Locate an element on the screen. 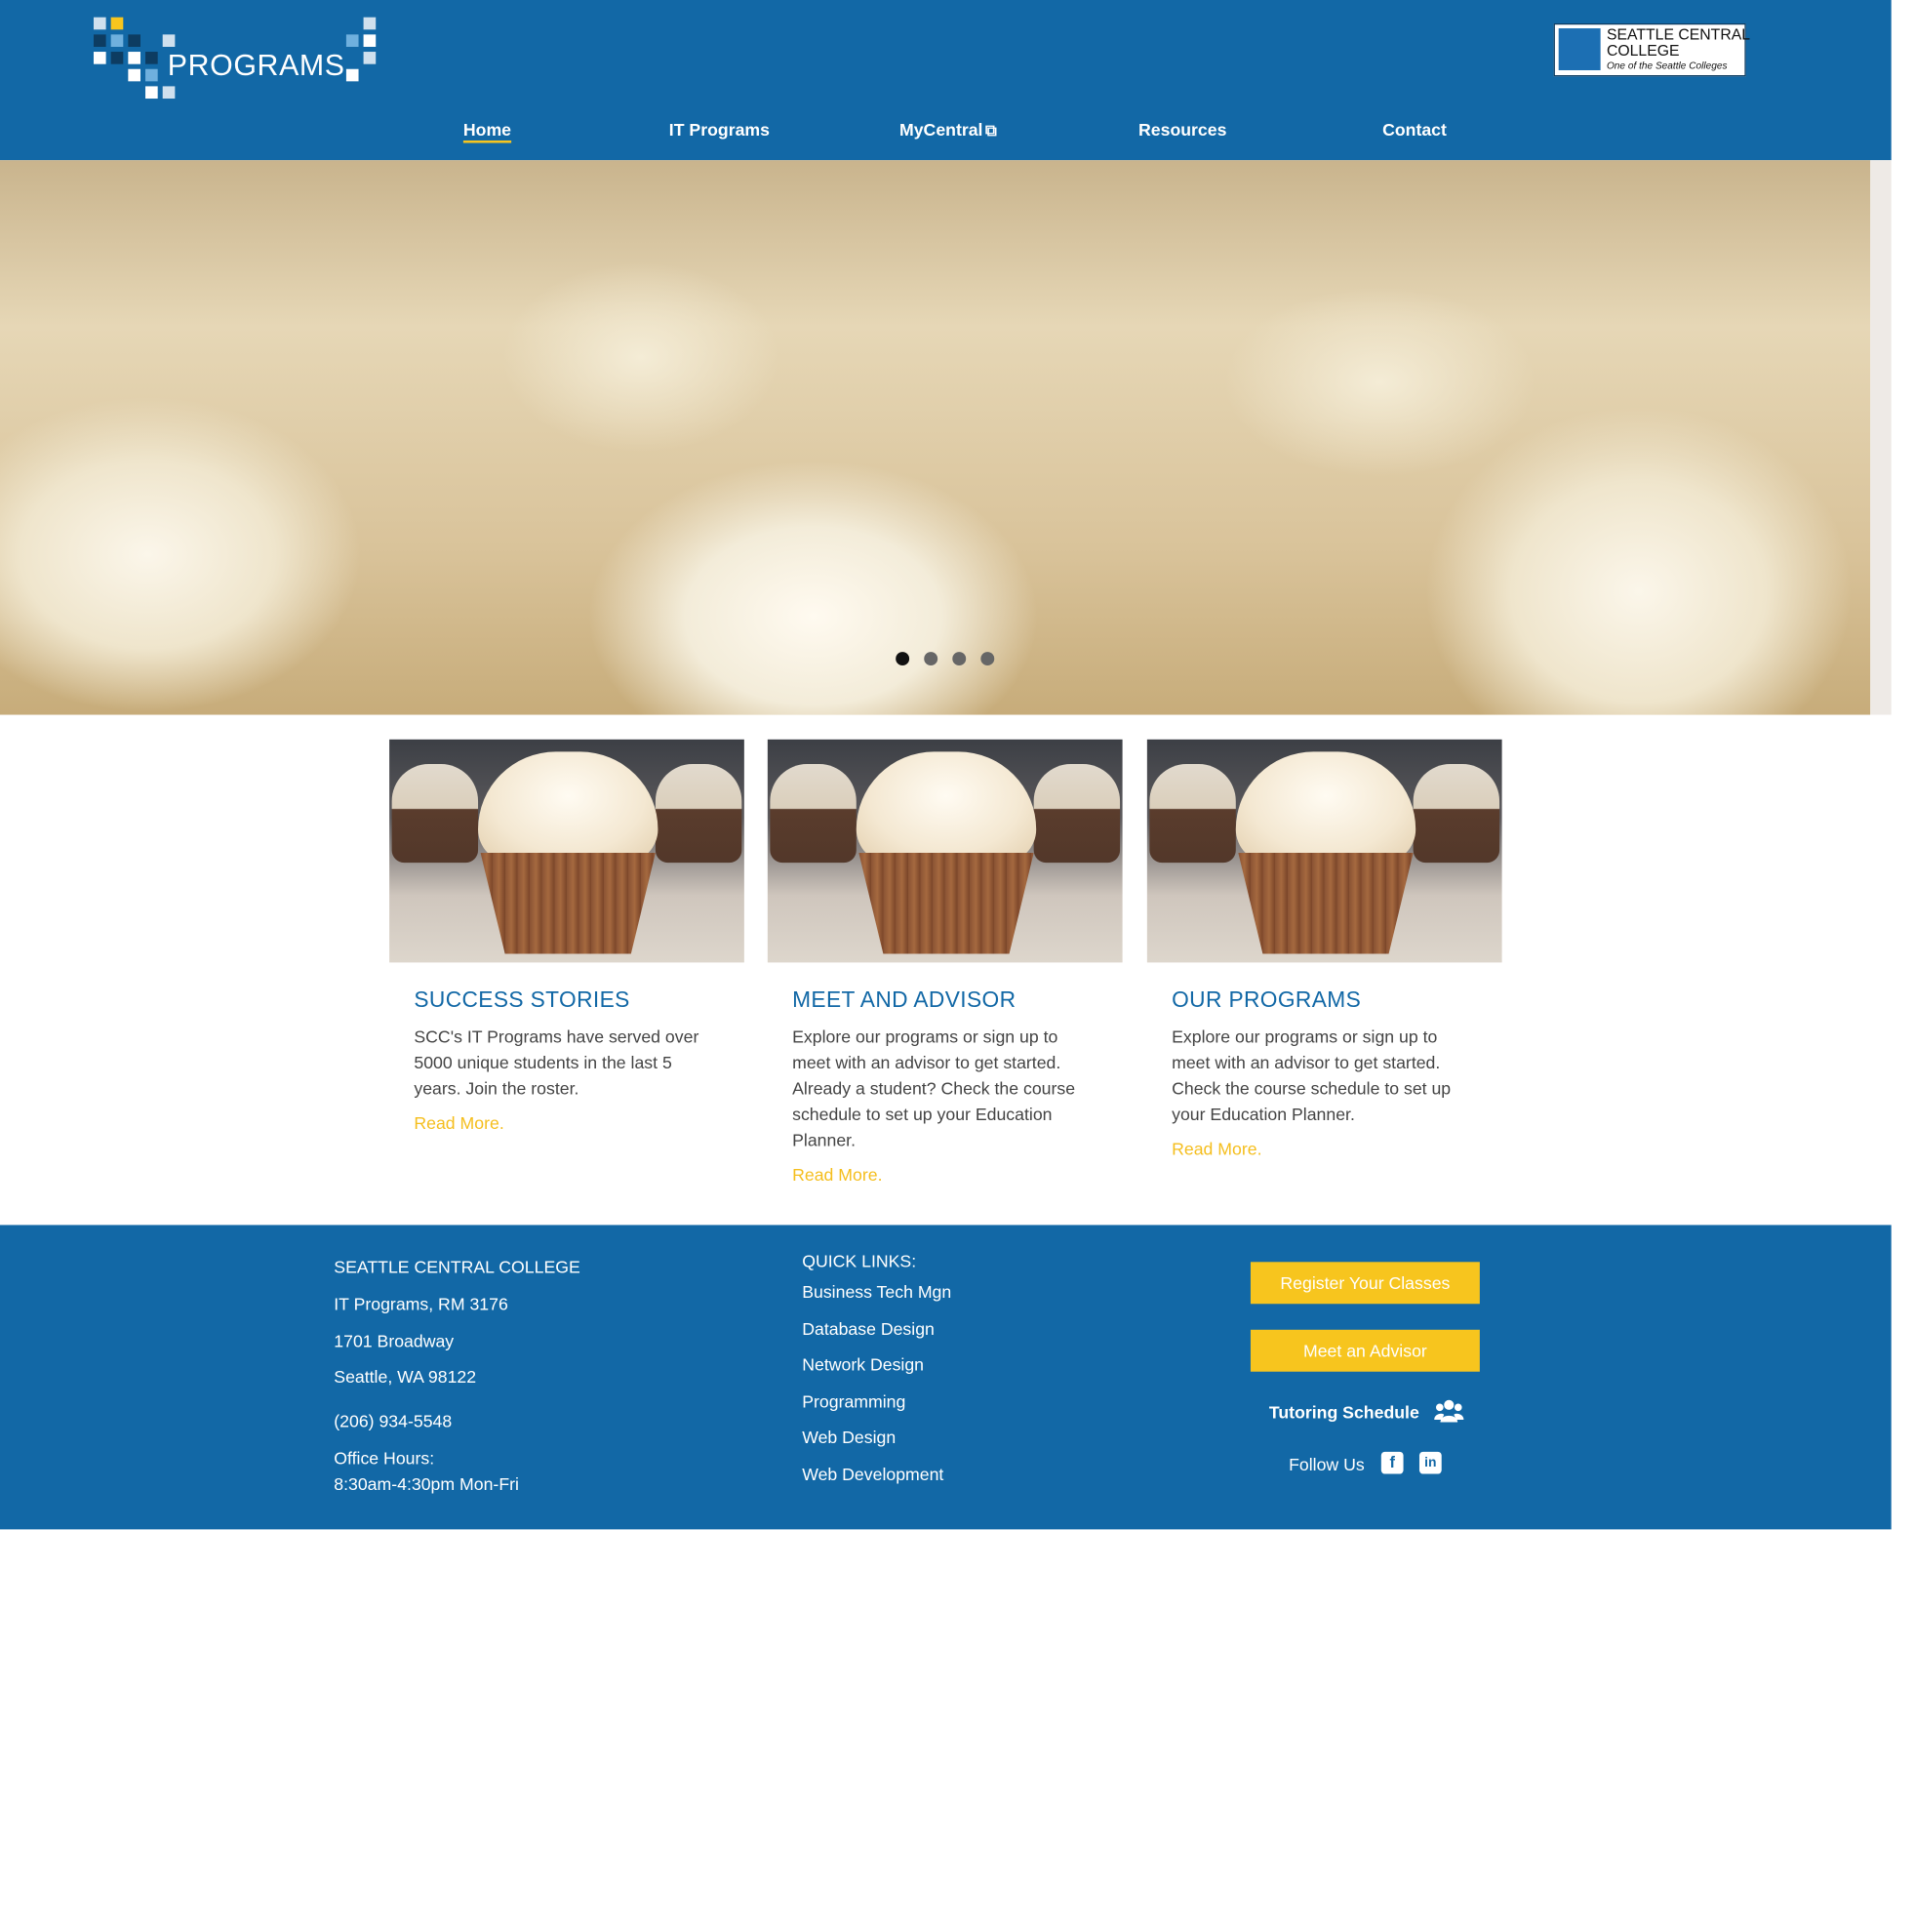 Image resolution: width=1914 pixels, height=1932 pixels. facebook-icon: f is located at coordinates (1392, 1462).